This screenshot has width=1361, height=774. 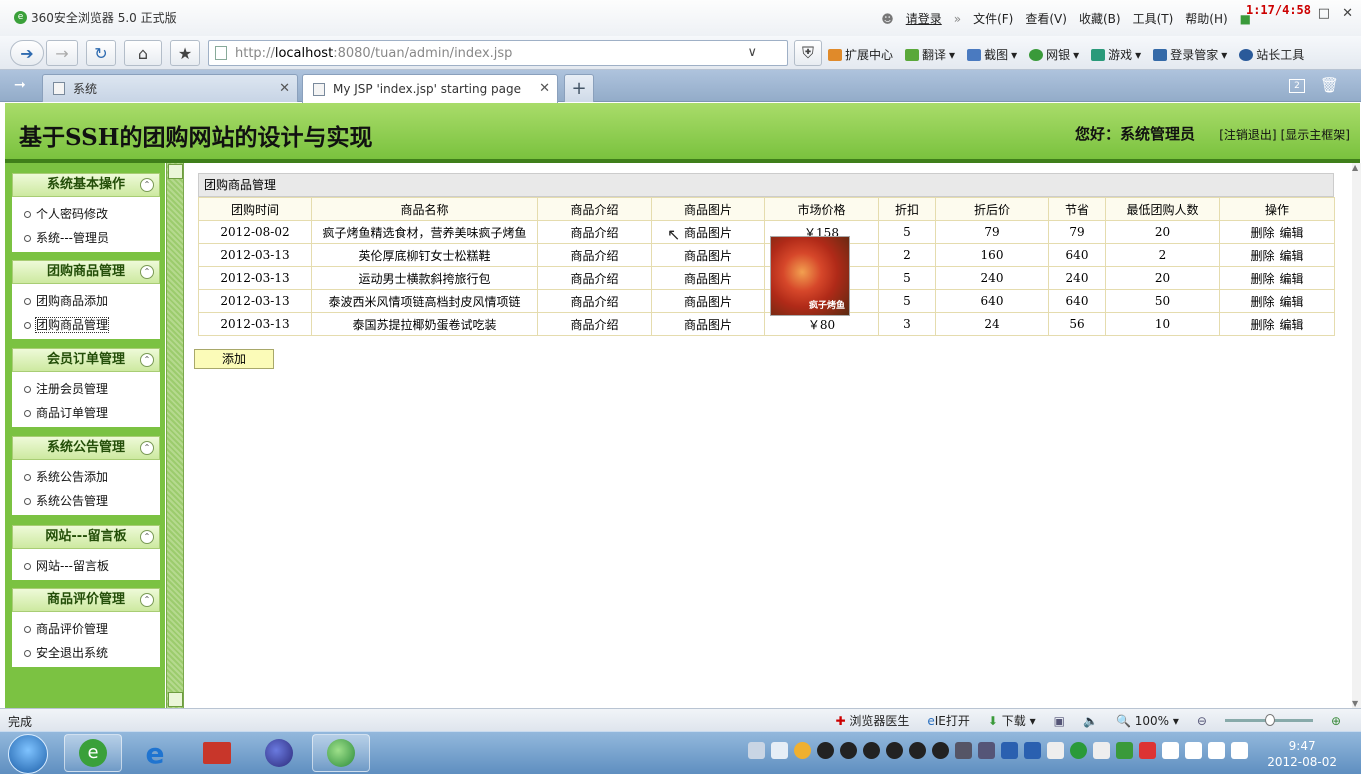 I want to click on tab-index-jsp: My JSP 'index.jsp' starting page ✕, so click(x=430, y=88).